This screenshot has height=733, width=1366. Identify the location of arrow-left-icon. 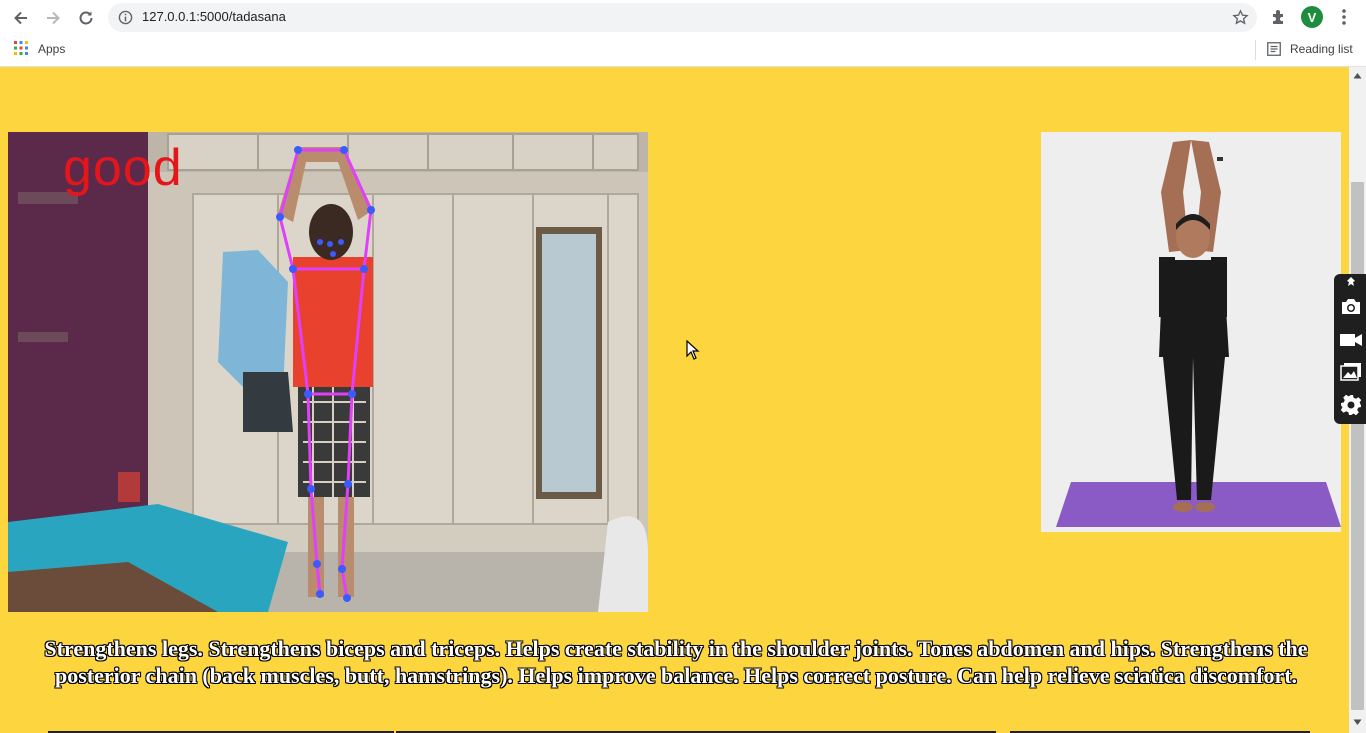
(20, 18).